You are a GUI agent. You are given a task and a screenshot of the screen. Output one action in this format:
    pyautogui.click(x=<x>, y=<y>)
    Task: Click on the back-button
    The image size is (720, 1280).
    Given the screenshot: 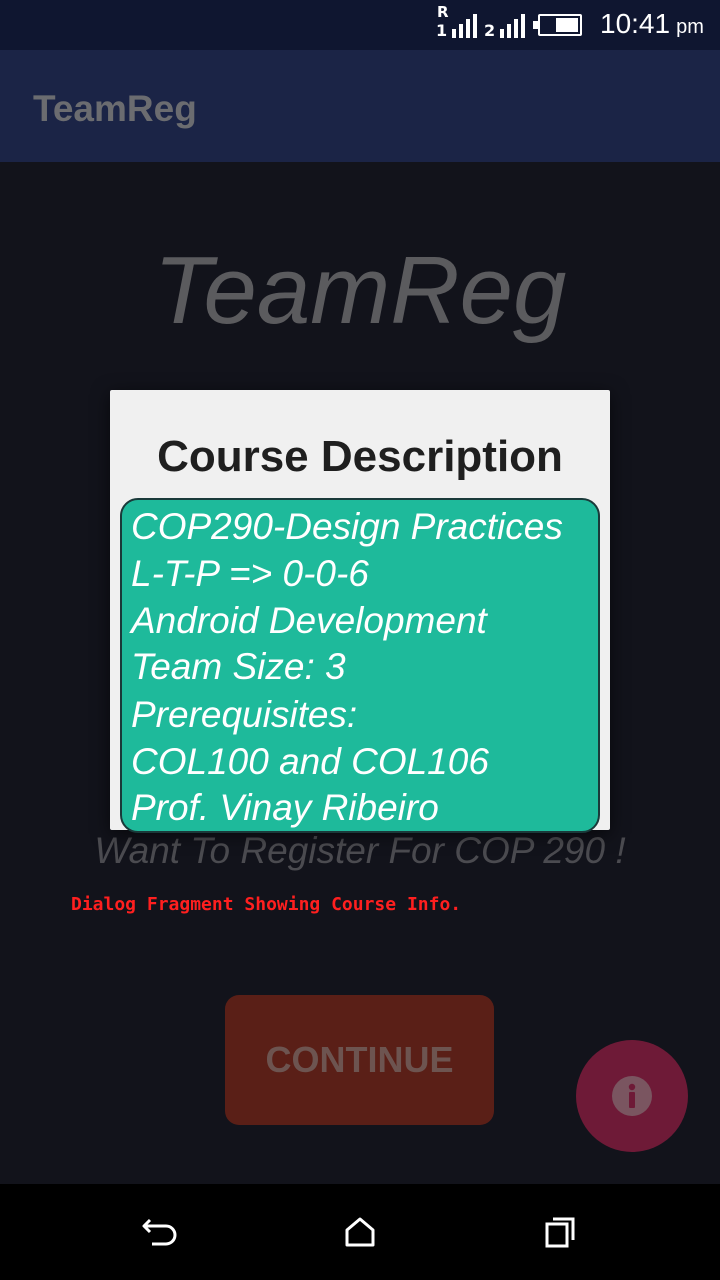 What is the action you would take?
    pyautogui.click(x=160, y=1232)
    